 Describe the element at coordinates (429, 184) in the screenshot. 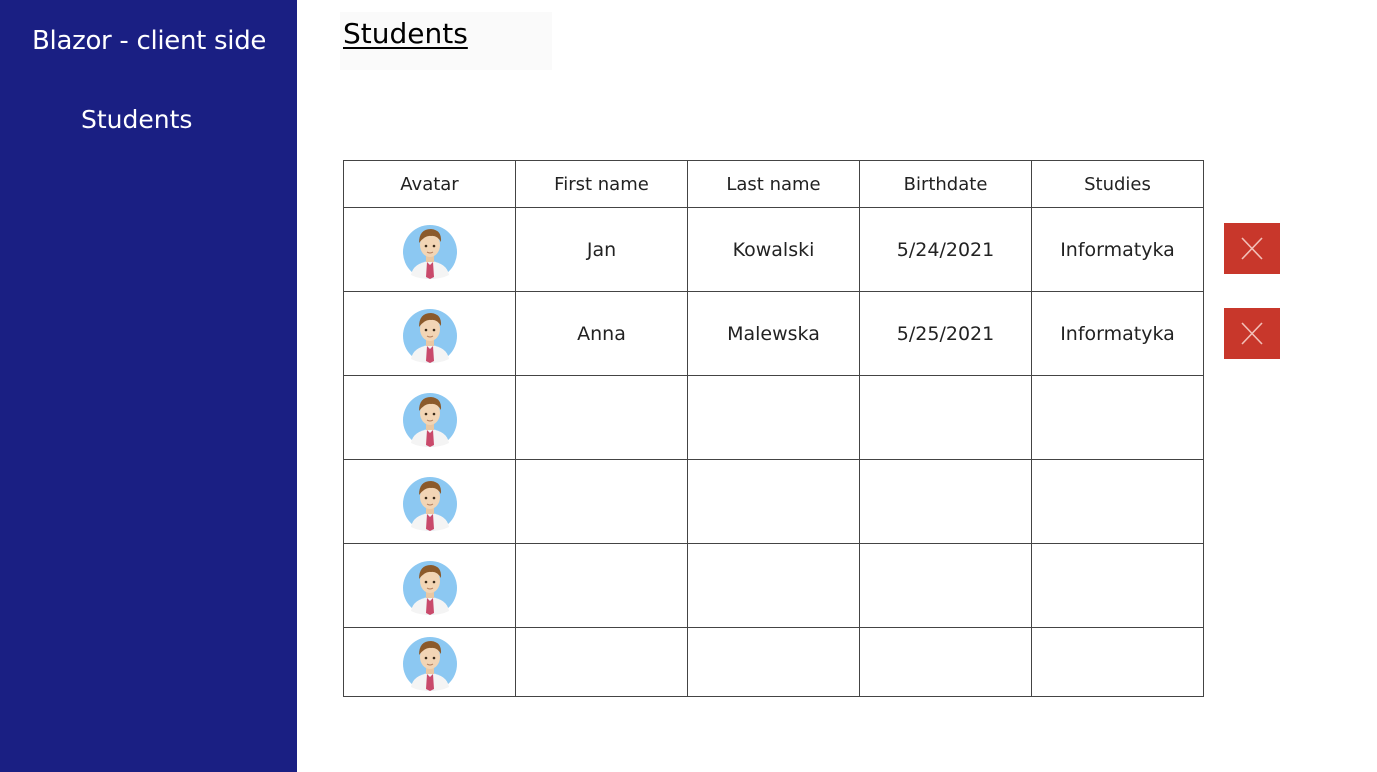

I see `column-header-avatar: Avatar` at that location.